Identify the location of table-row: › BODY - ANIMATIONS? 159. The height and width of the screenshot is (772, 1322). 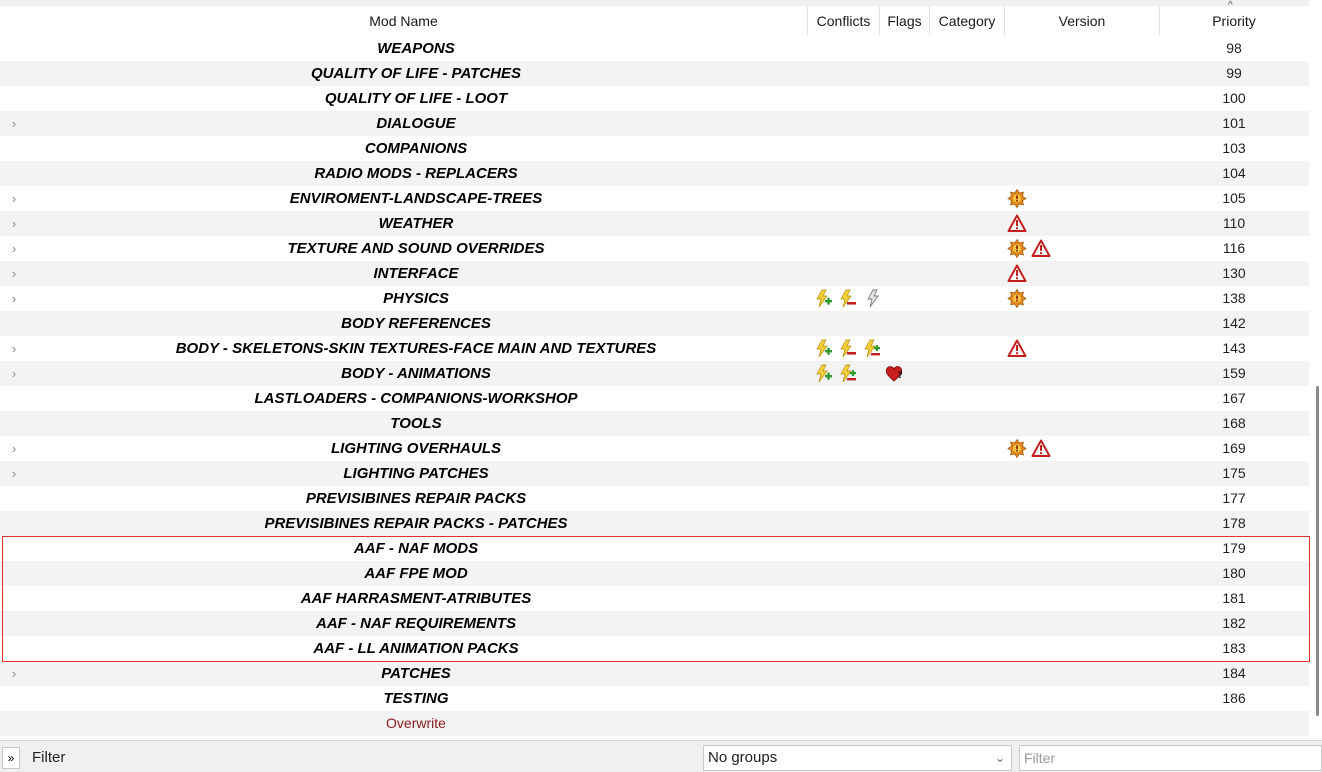
(654, 373).